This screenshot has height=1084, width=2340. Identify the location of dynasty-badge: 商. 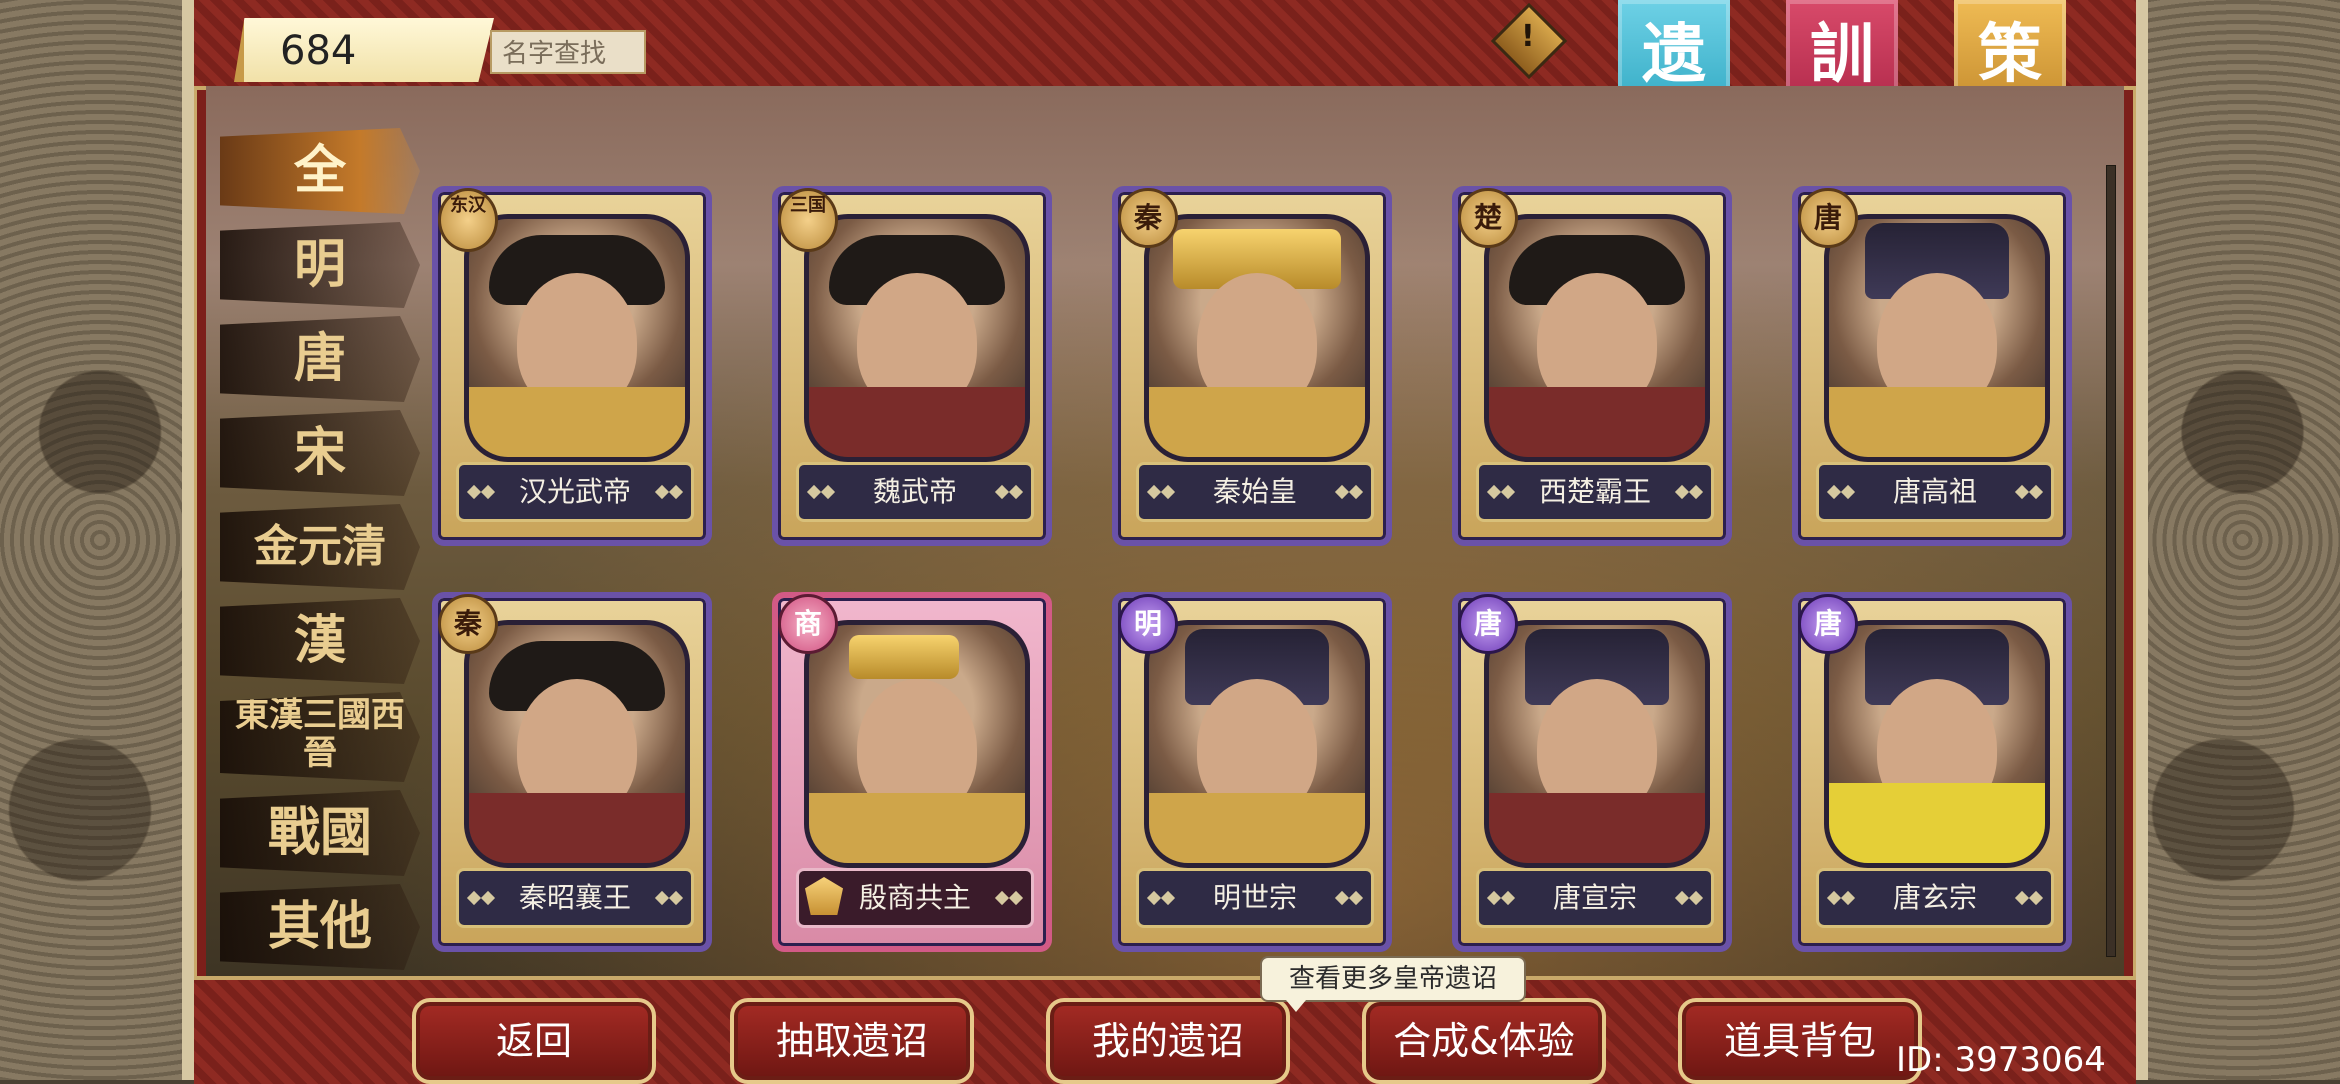
(808, 624).